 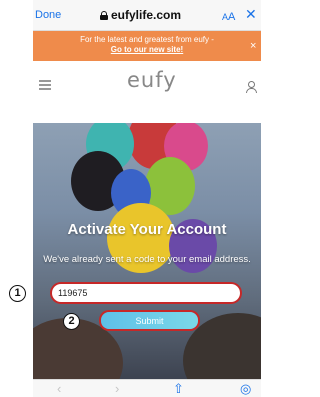 What do you see at coordinates (71, 321) in the screenshot?
I see `step-2-marker: 2` at bounding box center [71, 321].